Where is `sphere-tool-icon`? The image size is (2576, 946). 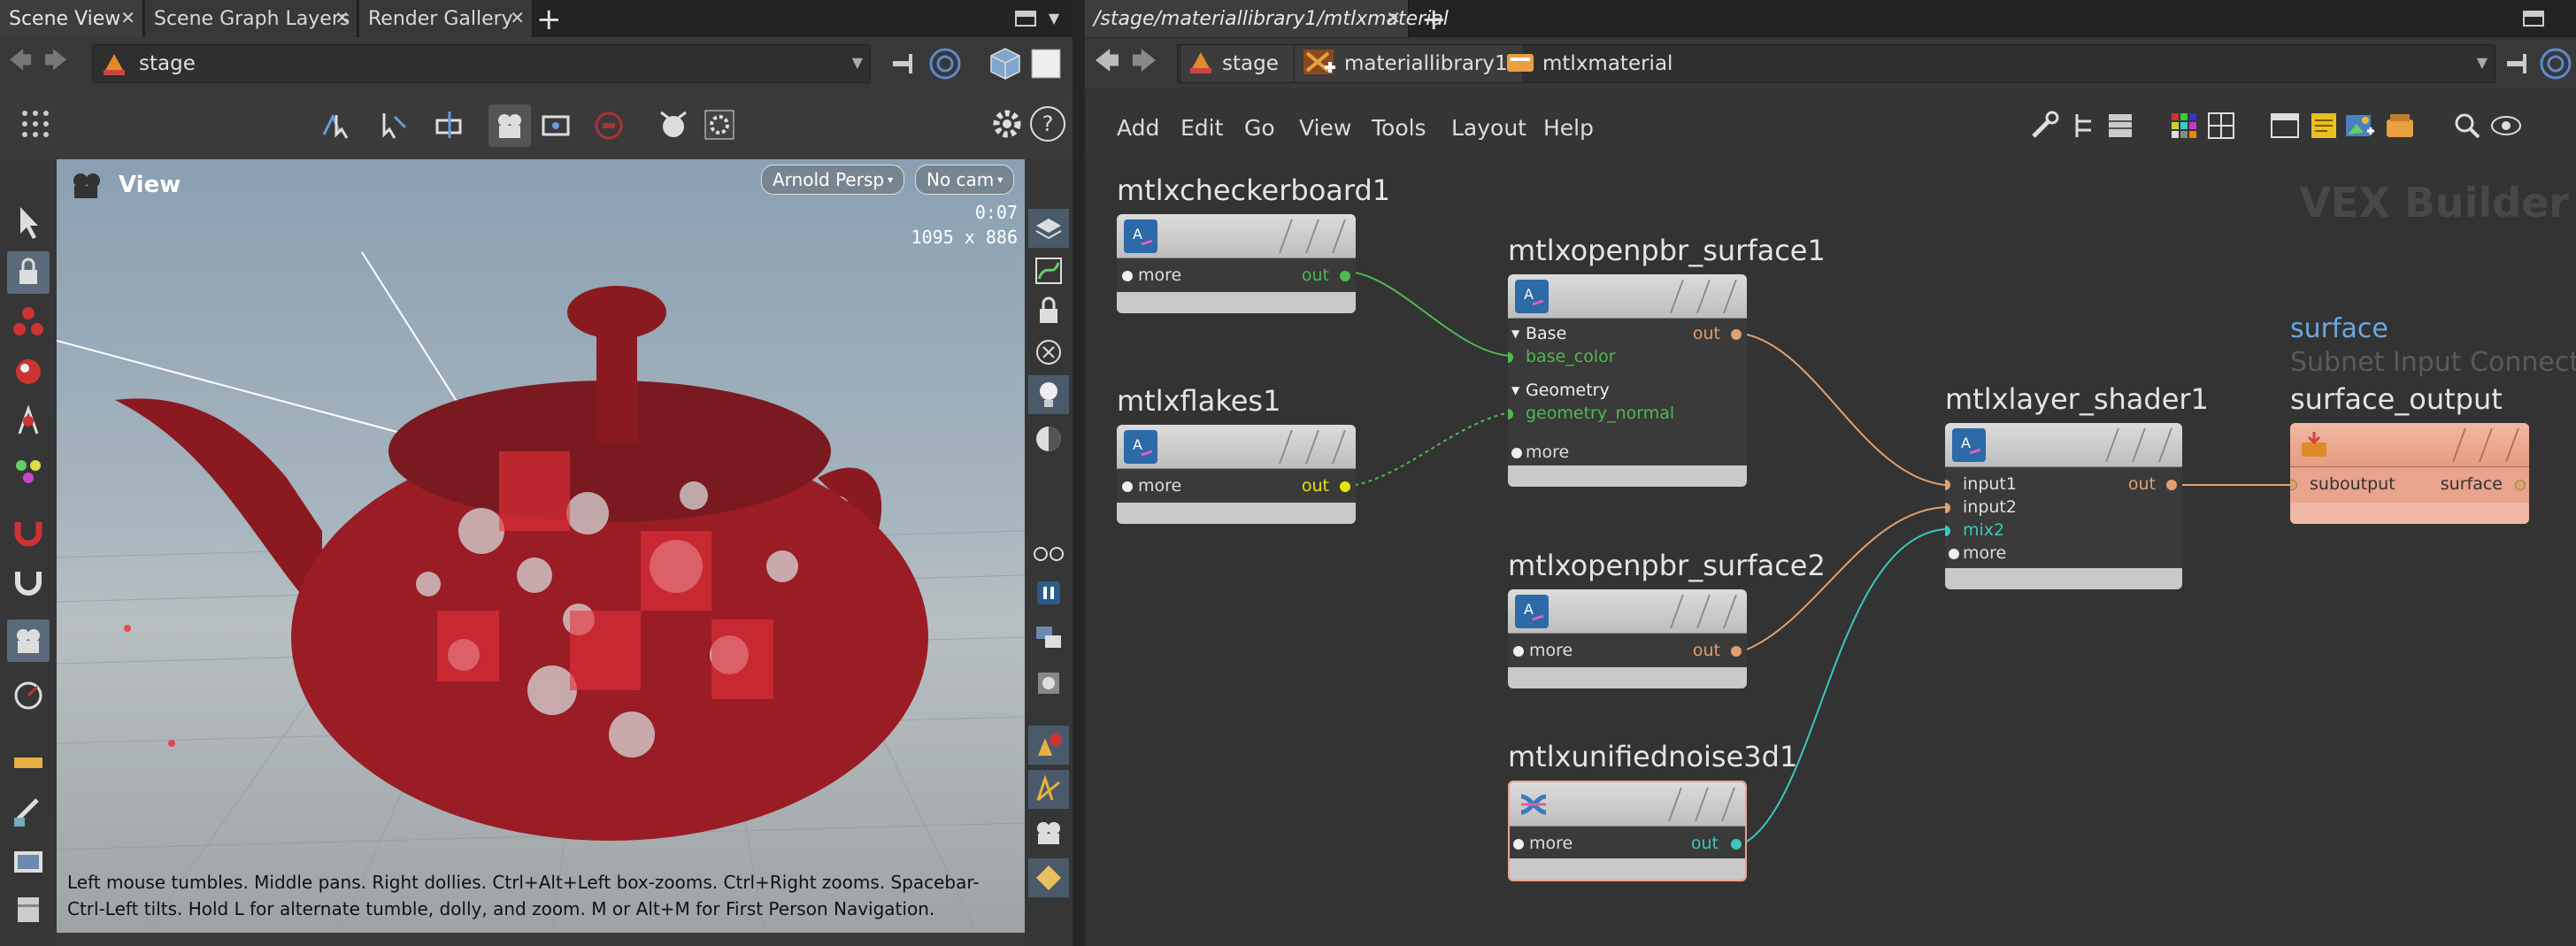
sphere-tool-icon is located at coordinates (29, 371).